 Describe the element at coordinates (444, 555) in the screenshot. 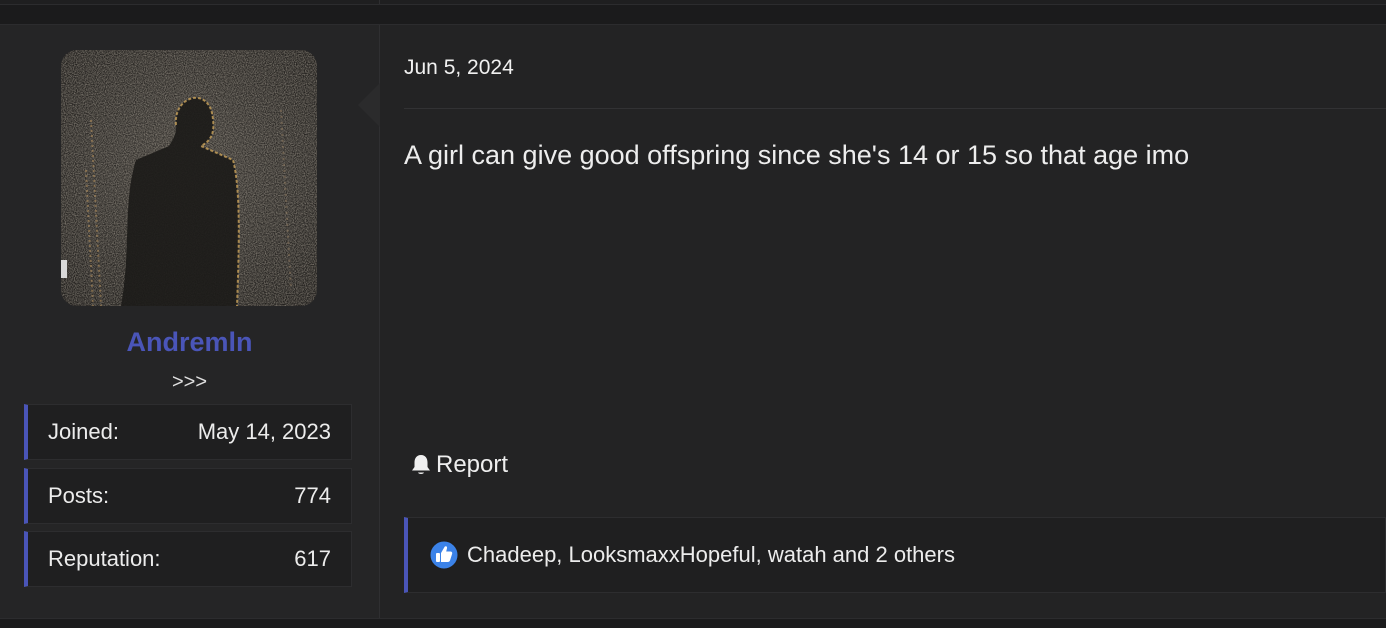

I see `thumbs-up-icon` at that location.